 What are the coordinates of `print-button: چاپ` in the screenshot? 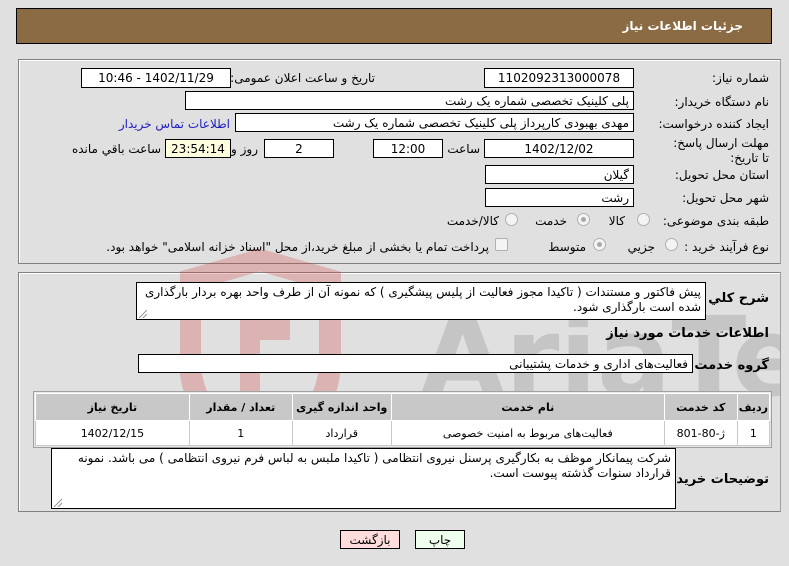 It's located at (440, 539).